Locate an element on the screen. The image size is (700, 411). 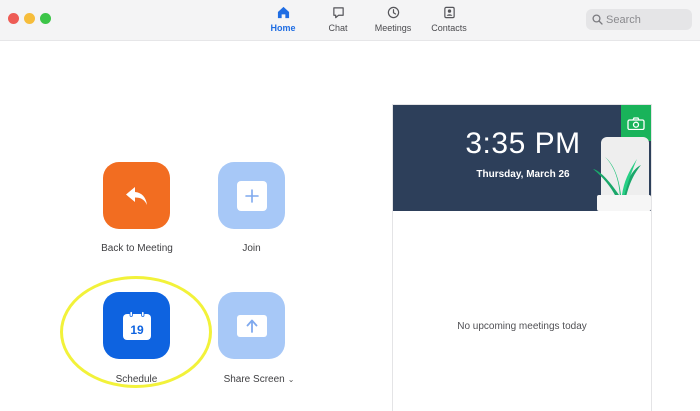
maximize-window-button is located at coordinates (45, 18).